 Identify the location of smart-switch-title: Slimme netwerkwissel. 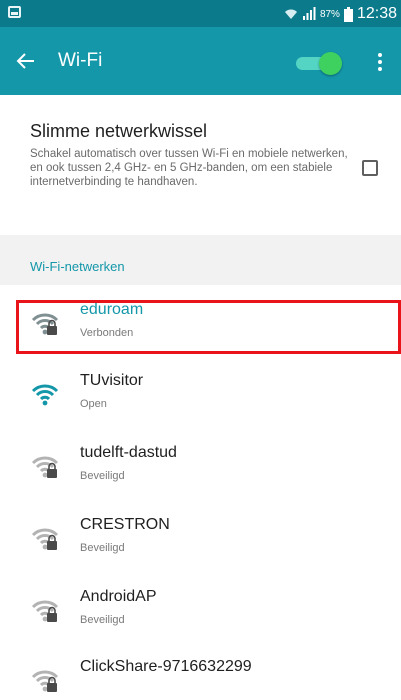
(119, 131).